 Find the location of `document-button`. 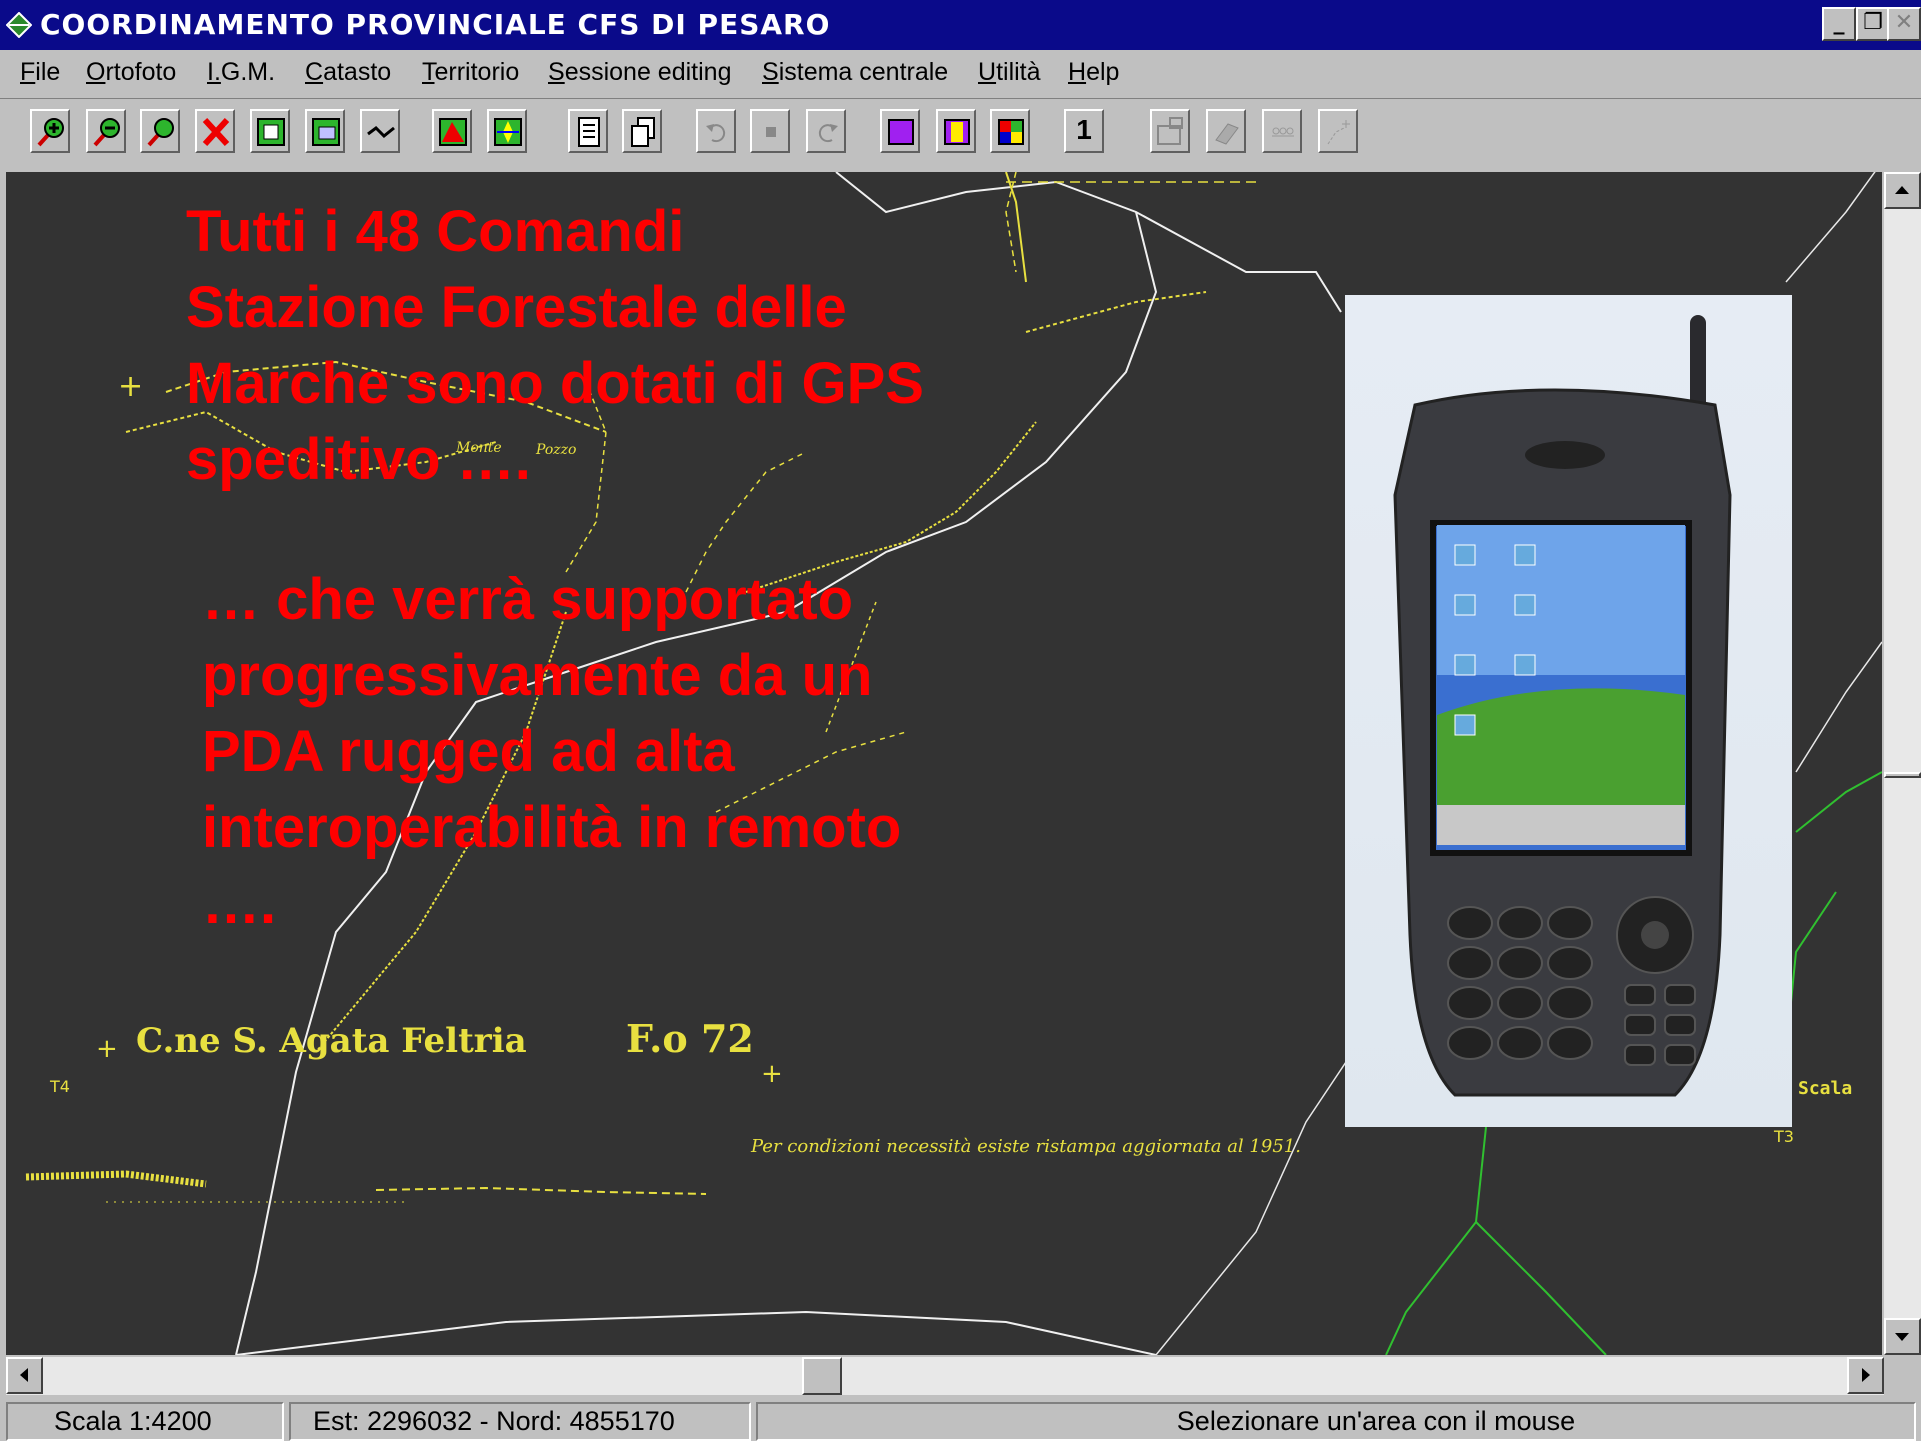

document-button is located at coordinates (588, 131).